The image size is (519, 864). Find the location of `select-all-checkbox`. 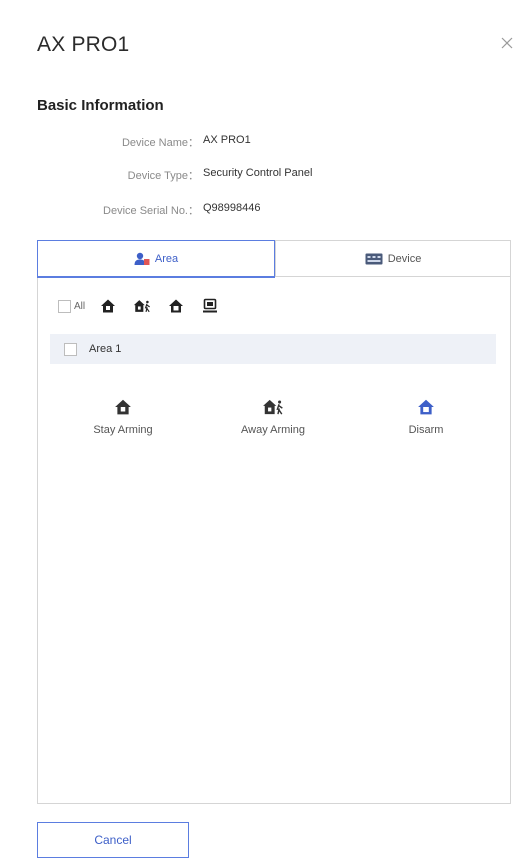

select-all-checkbox is located at coordinates (64, 306).